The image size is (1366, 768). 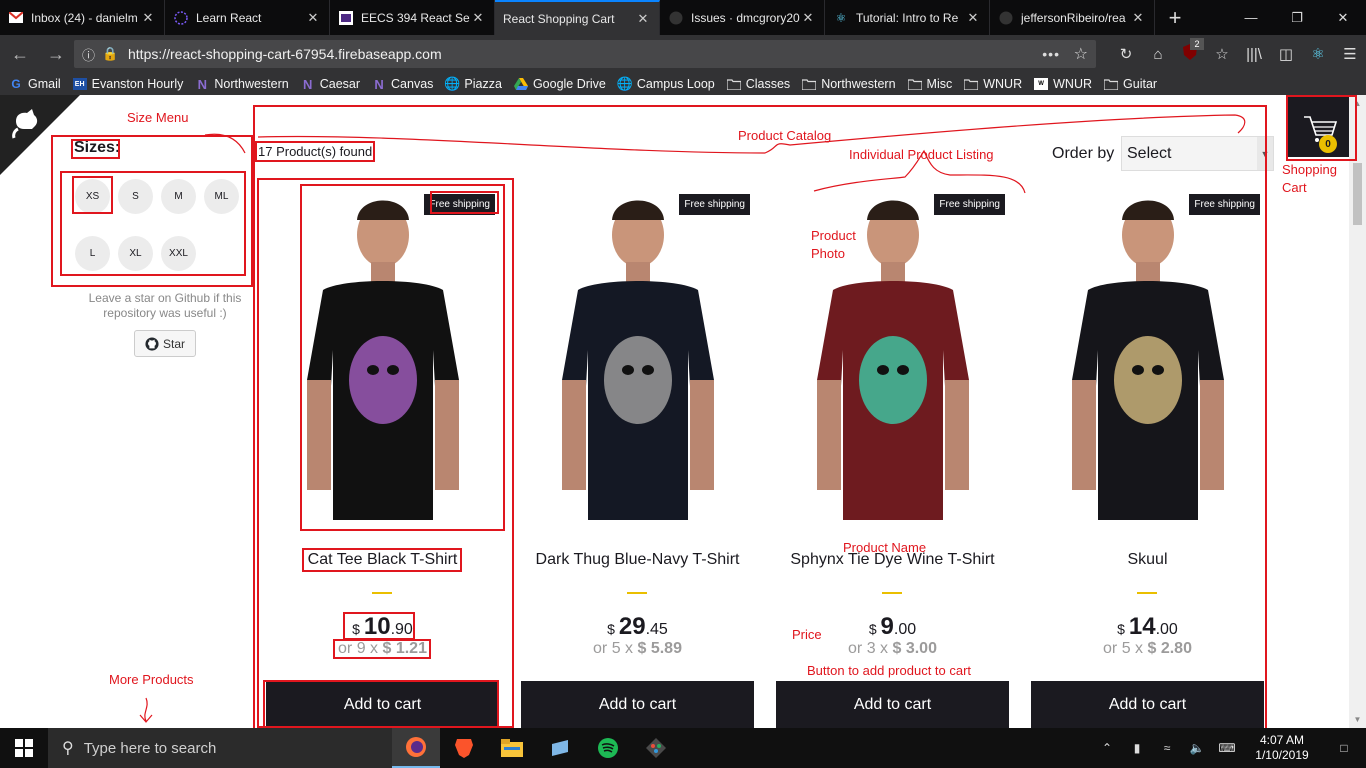 I want to click on bookmark-12: W WNUR, so click(x=1063, y=84).